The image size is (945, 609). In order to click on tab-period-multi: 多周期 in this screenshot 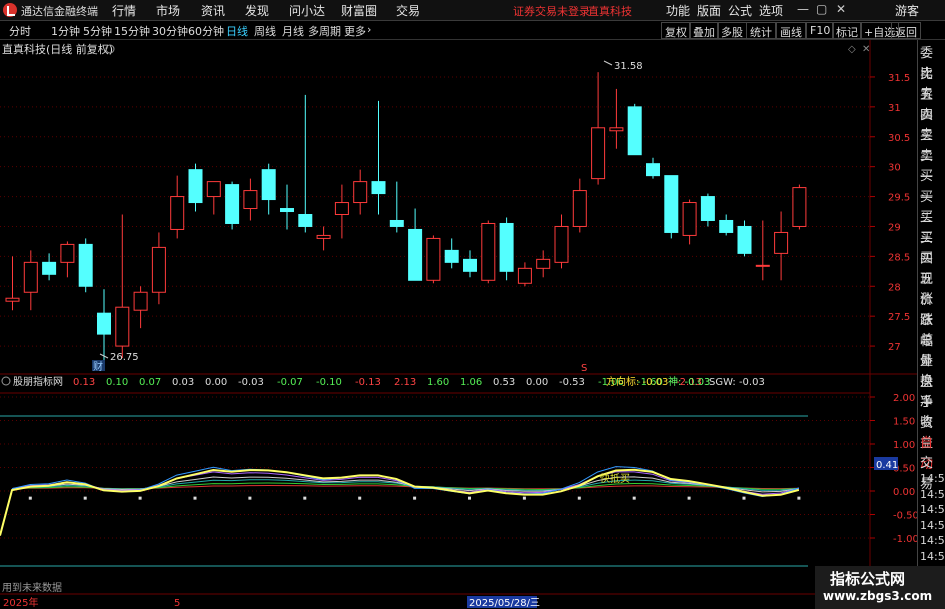, I will do `click(324, 31)`.